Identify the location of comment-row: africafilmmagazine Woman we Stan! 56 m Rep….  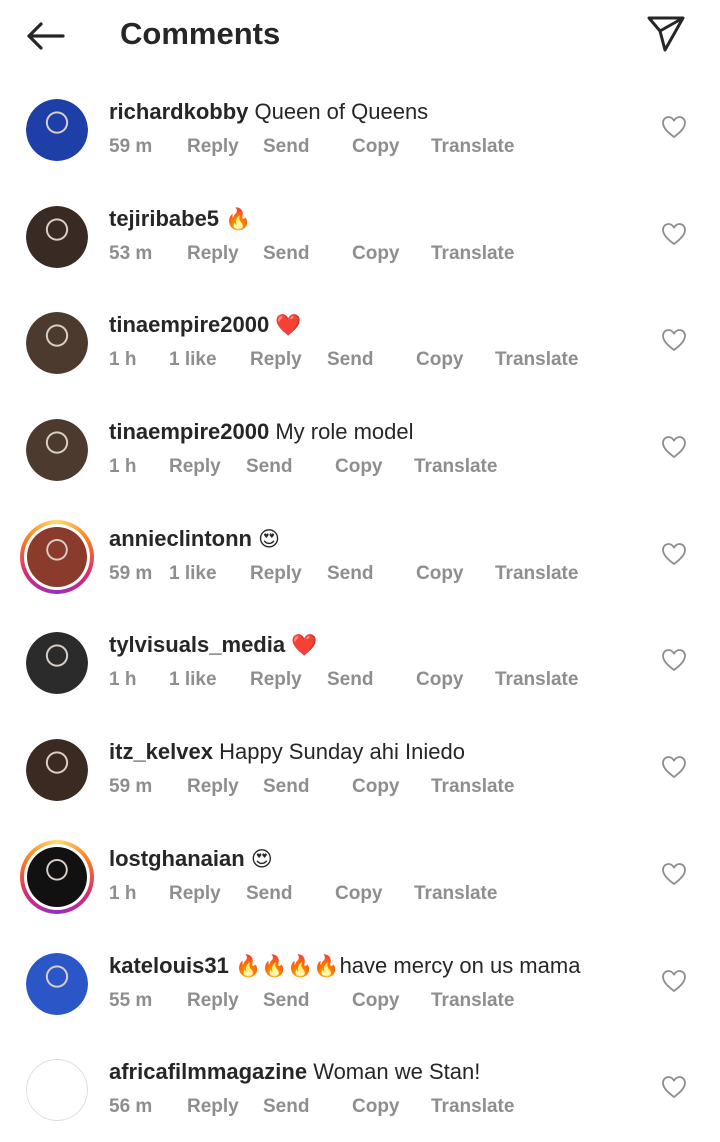
(360, 1088).